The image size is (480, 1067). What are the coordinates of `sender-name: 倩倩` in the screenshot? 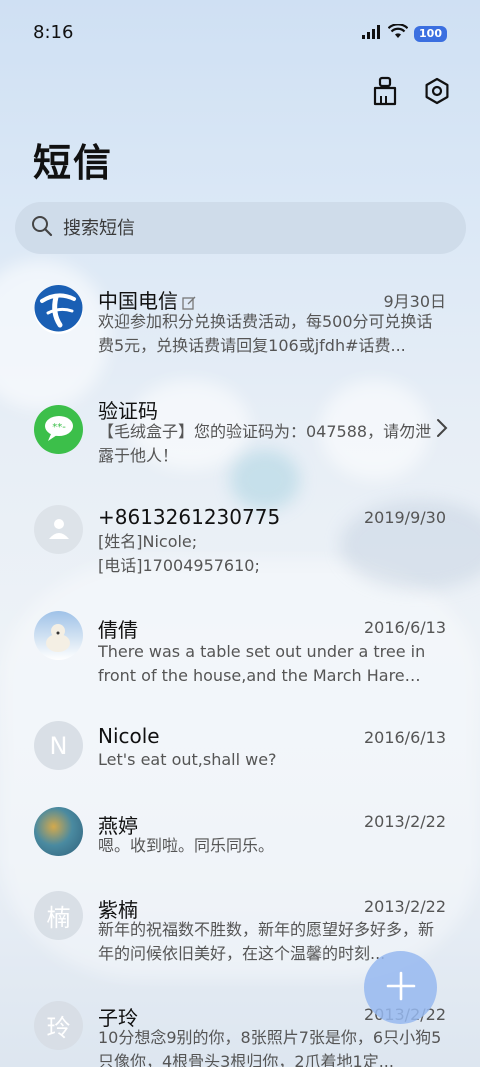 It's located at (118, 630).